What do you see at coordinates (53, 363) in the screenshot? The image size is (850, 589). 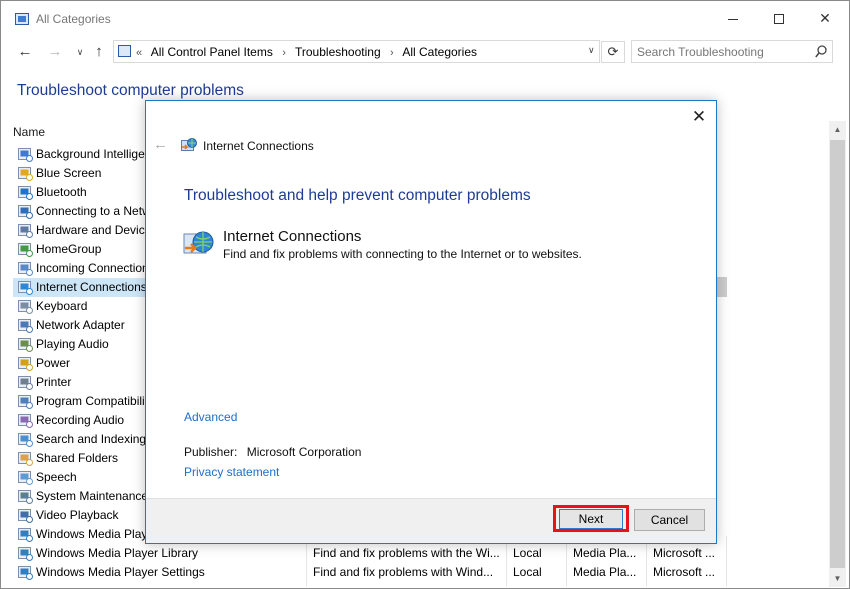 I see `list-item-name: Power` at bounding box center [53, 363].